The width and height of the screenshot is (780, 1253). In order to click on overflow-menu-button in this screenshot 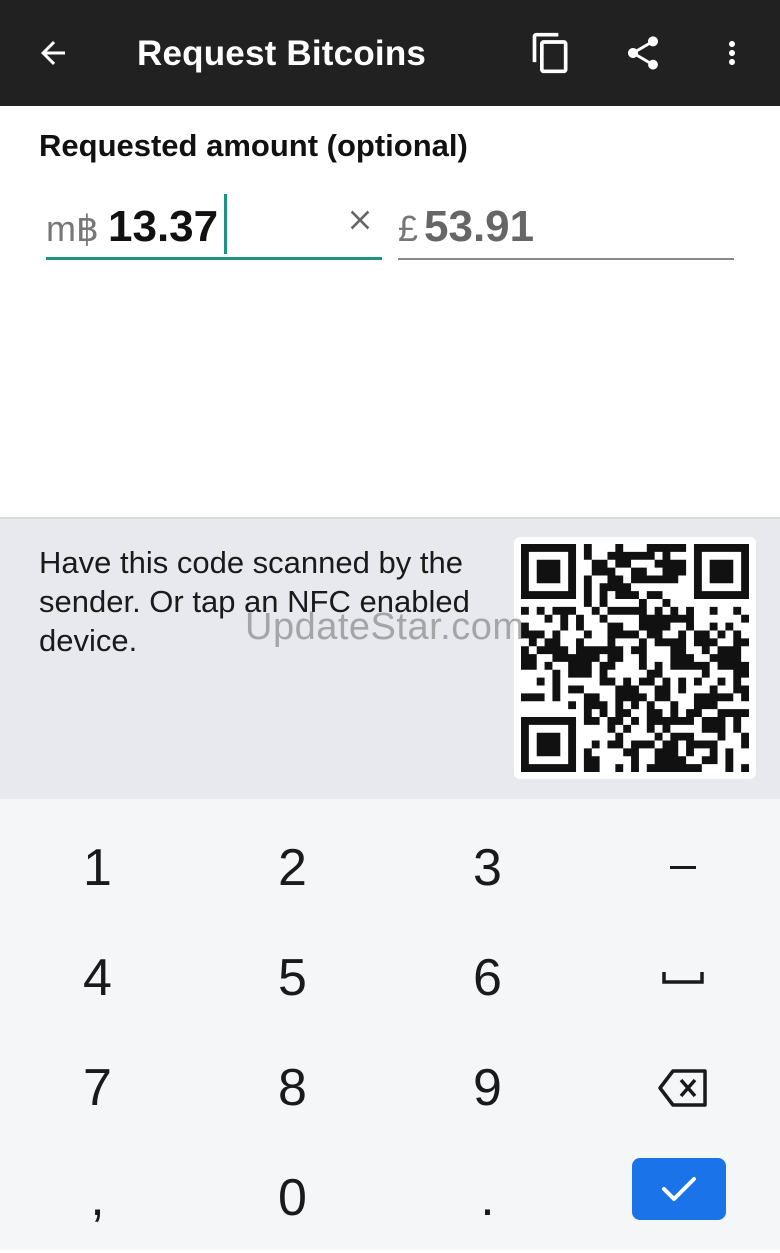, I will do `click(732, 53)`.